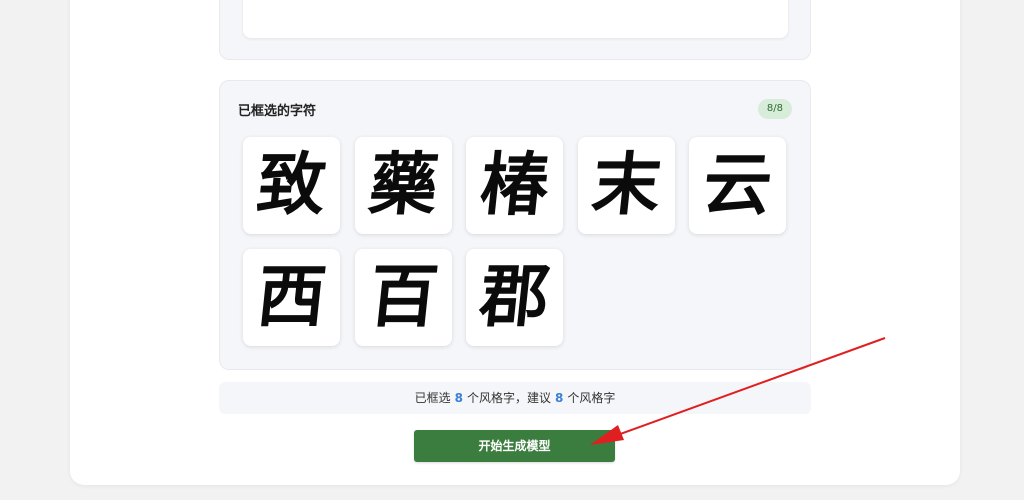  I want to click on character-glyph: 椿, so click(514, 185).